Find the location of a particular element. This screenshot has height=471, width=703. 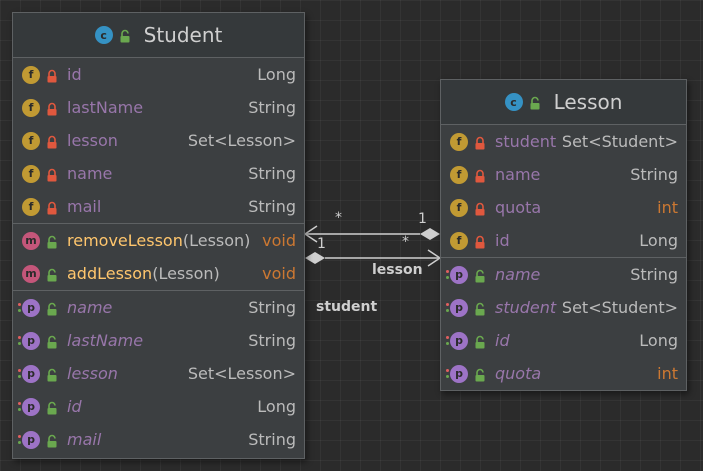

property-row: p lastName String is located at coordinates (158, 340).